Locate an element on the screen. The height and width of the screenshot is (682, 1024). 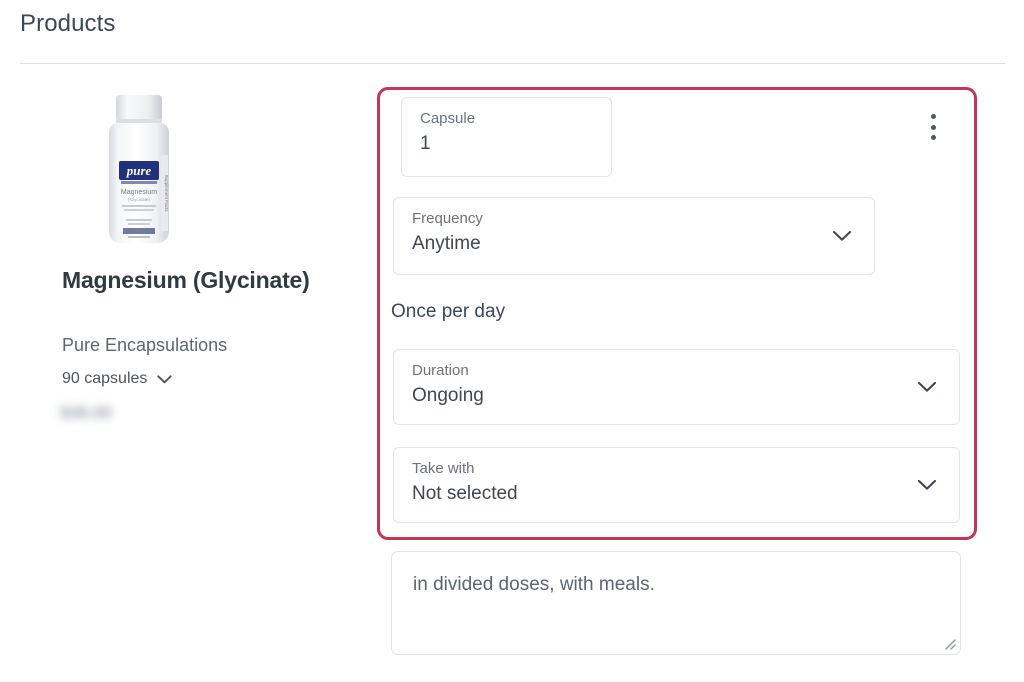
product-price: $36.00 is located at coordinates (86, 412).